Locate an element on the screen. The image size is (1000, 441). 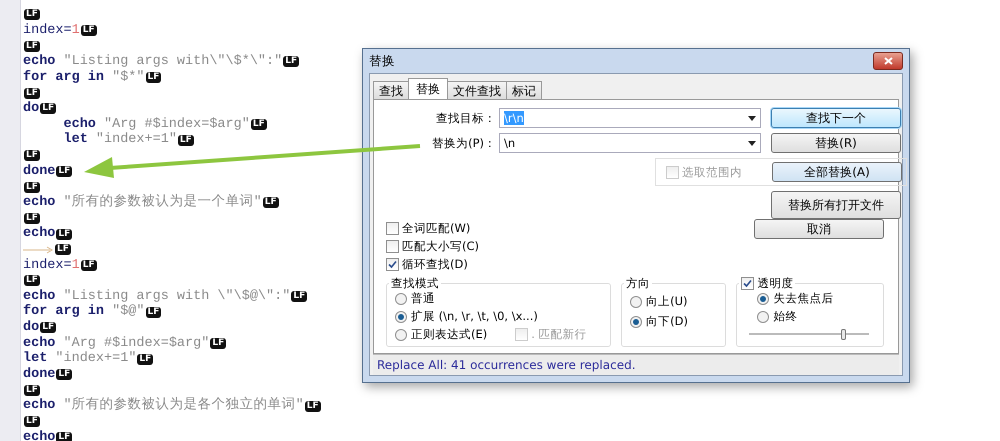
close-button is located at coordinates (888, 61).